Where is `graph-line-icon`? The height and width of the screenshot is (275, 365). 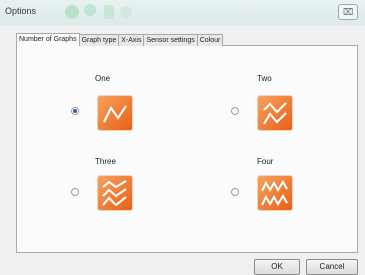 graph-line-icon is located at coordinates (115, 114).